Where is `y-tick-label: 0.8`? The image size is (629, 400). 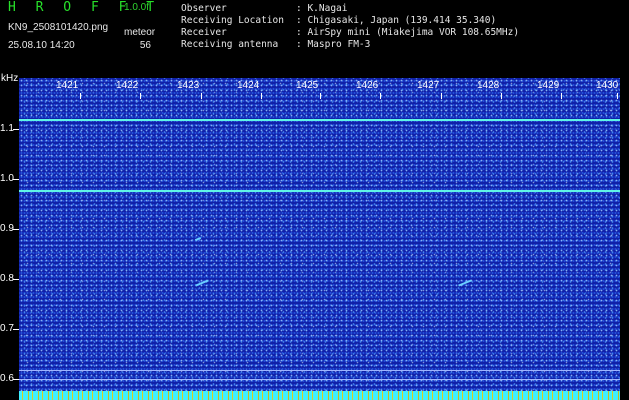 y-tick-label: 0.8 is located at coordinates (7, 278).